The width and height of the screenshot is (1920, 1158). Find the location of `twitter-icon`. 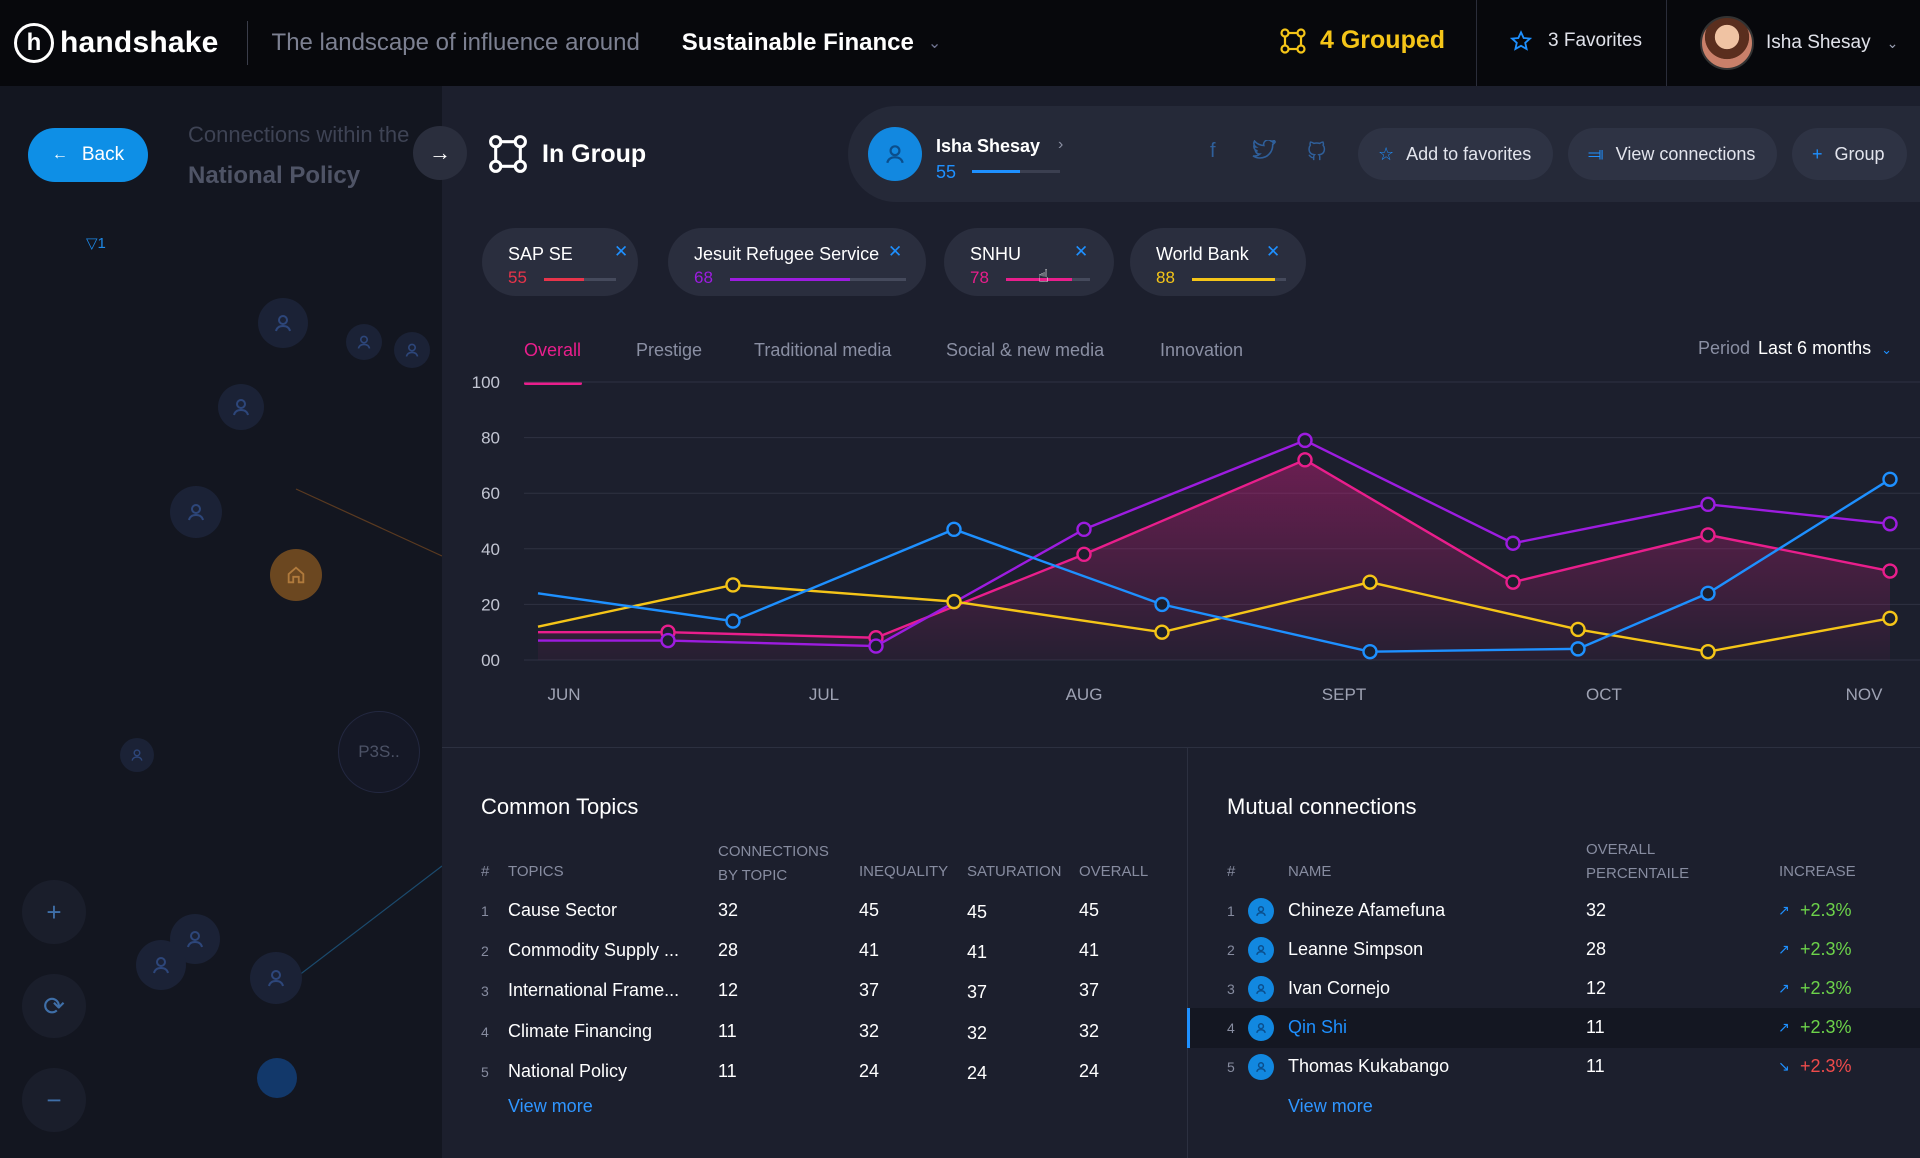

twitter-icon is located at coordinates (1264, 152).